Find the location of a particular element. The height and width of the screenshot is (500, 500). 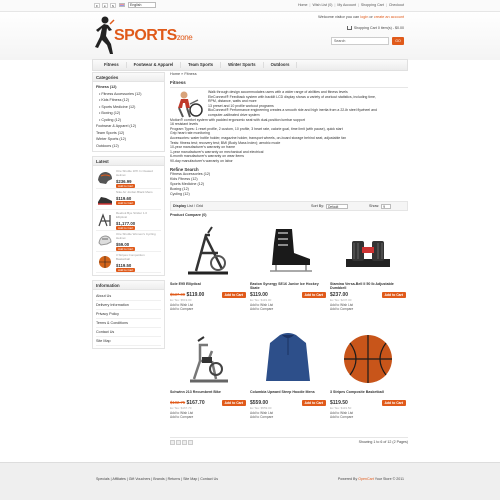

sort-select: Default is located at coordinates (337, 206).